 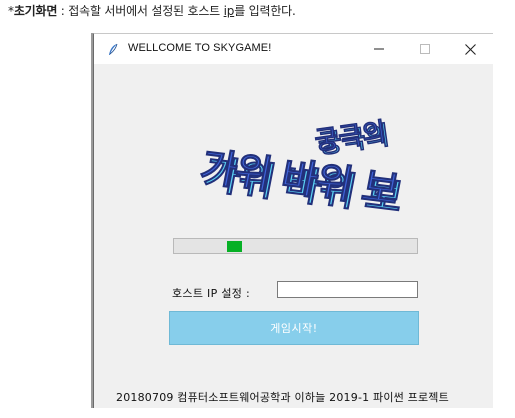 I want to click on maximize-icon, so click(x=425, y=49).